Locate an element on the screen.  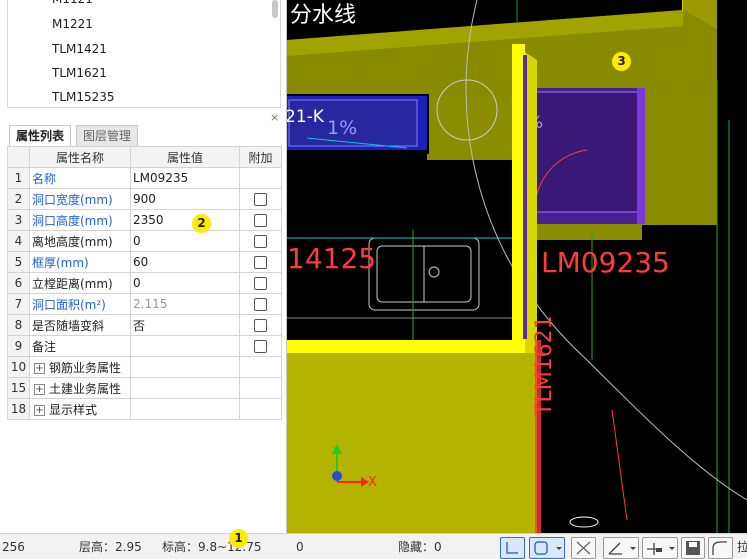
property-name: 洞口宽度(mm) is located at coordinates (80, 199).